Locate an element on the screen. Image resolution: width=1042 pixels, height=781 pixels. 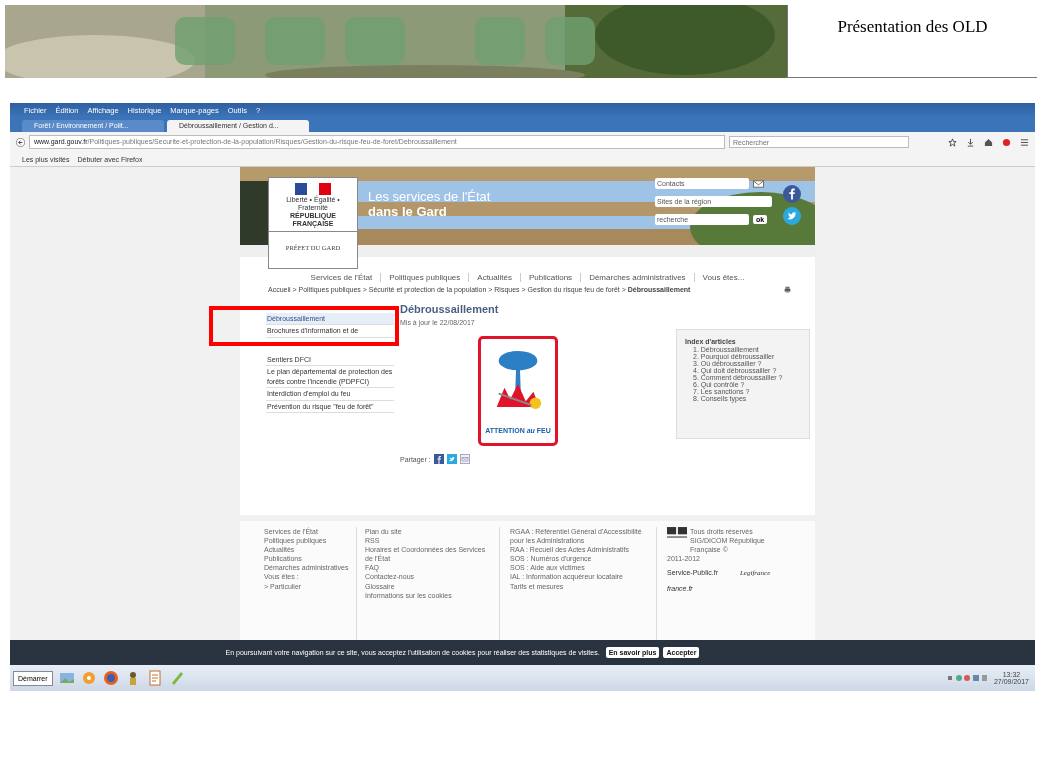
slide-title: Présentation des OLD is located at coordinates (912, 27).